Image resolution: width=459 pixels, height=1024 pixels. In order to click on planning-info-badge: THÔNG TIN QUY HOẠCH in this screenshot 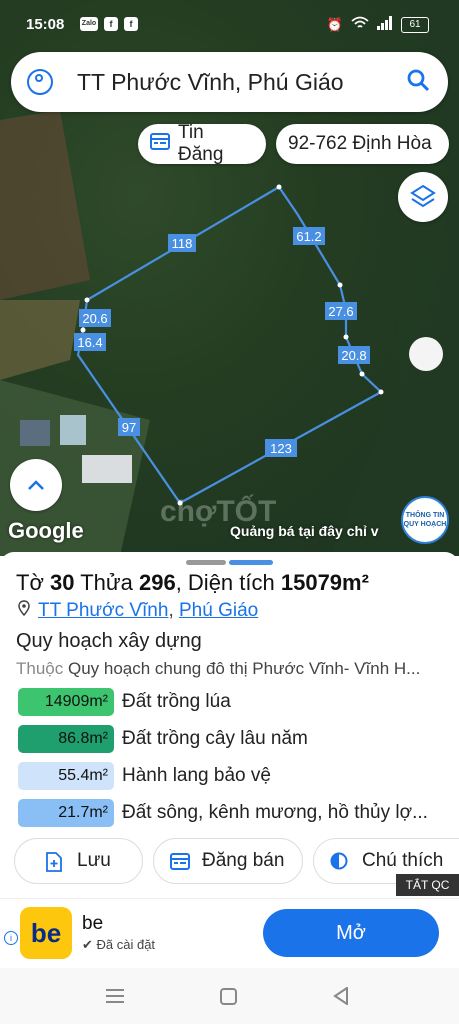, I will do `click(425, 520)`.